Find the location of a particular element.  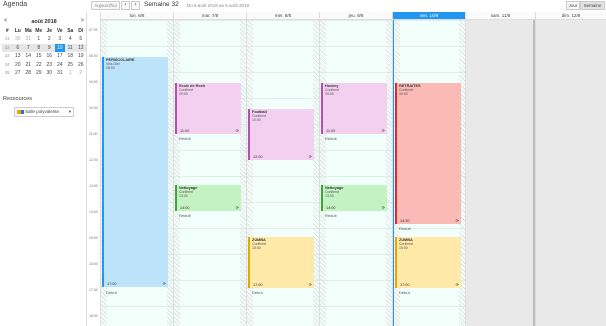

day-cell: 7 is located at coordinates (28, 48).